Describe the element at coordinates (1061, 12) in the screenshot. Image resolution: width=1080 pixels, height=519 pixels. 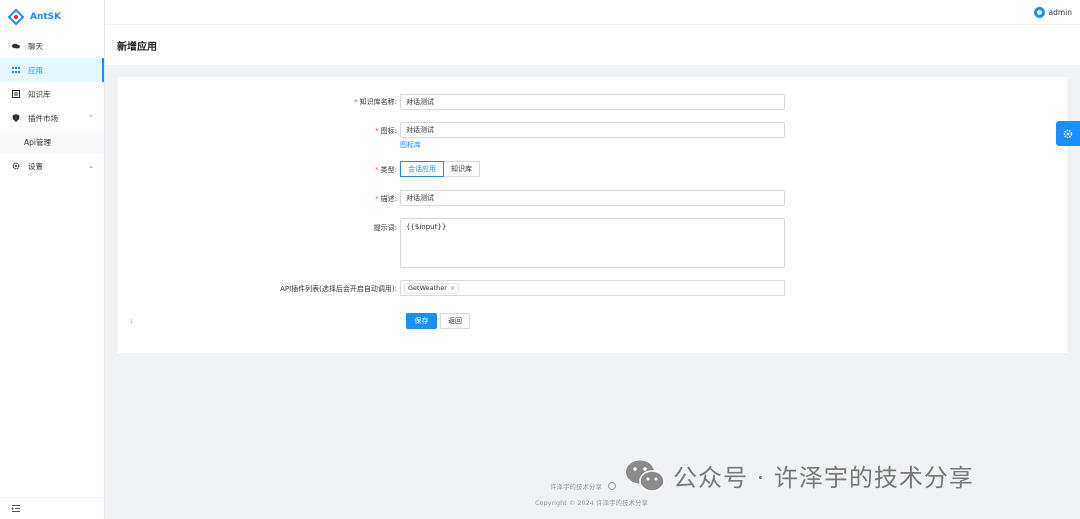
I see `user-name: admin` at that location.